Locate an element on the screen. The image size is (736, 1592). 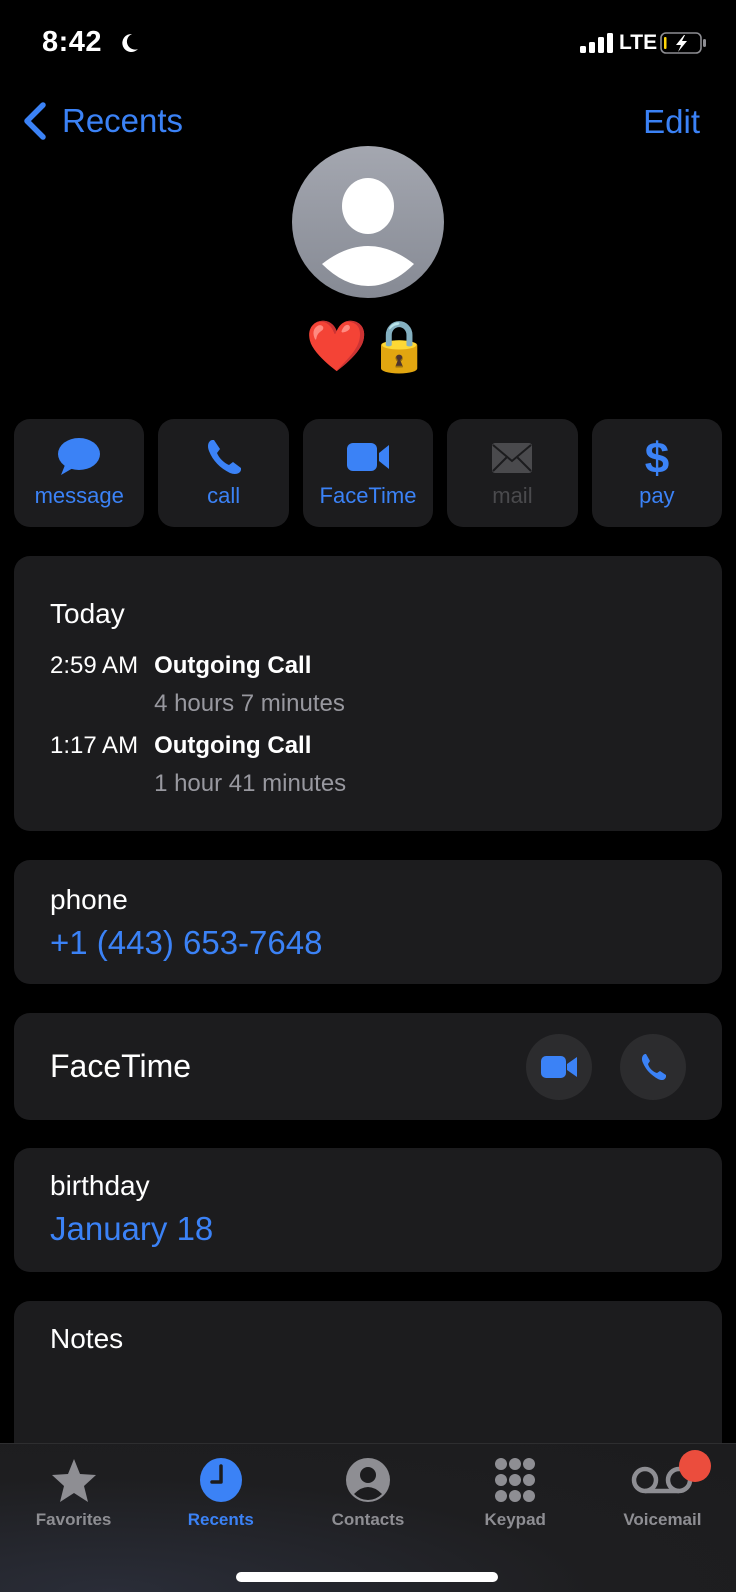
back-button: Recents is located at coordinates (102, 121).